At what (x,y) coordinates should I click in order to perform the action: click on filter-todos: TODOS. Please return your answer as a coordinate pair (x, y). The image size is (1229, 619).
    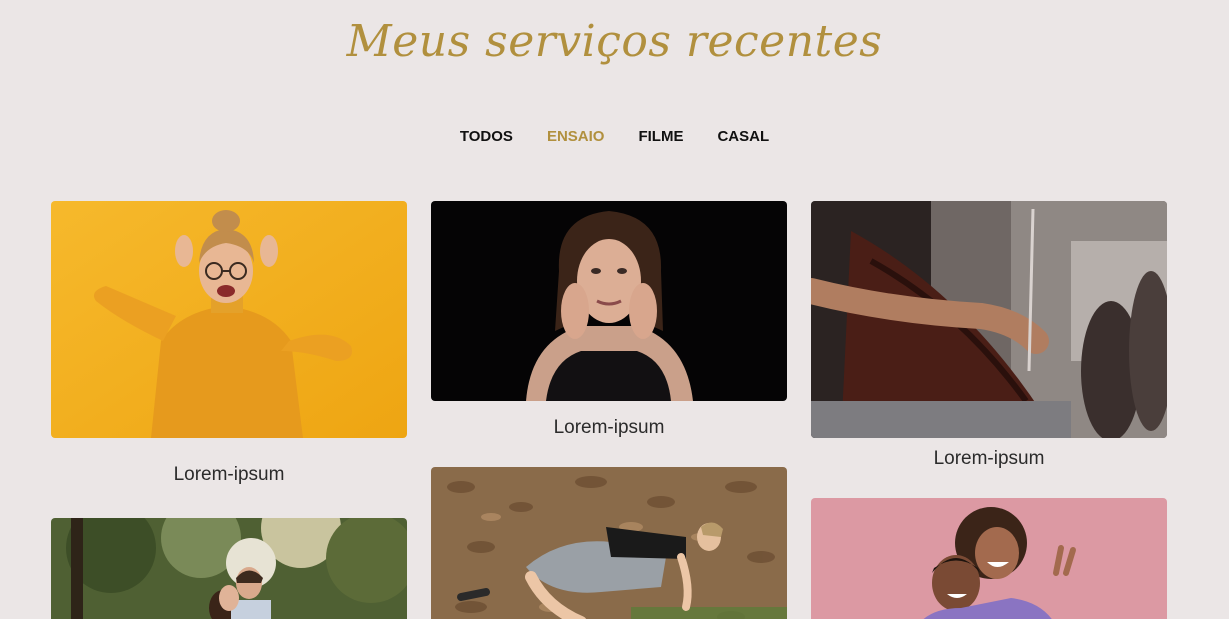
    Looking at the image, I should click on (486, 137).